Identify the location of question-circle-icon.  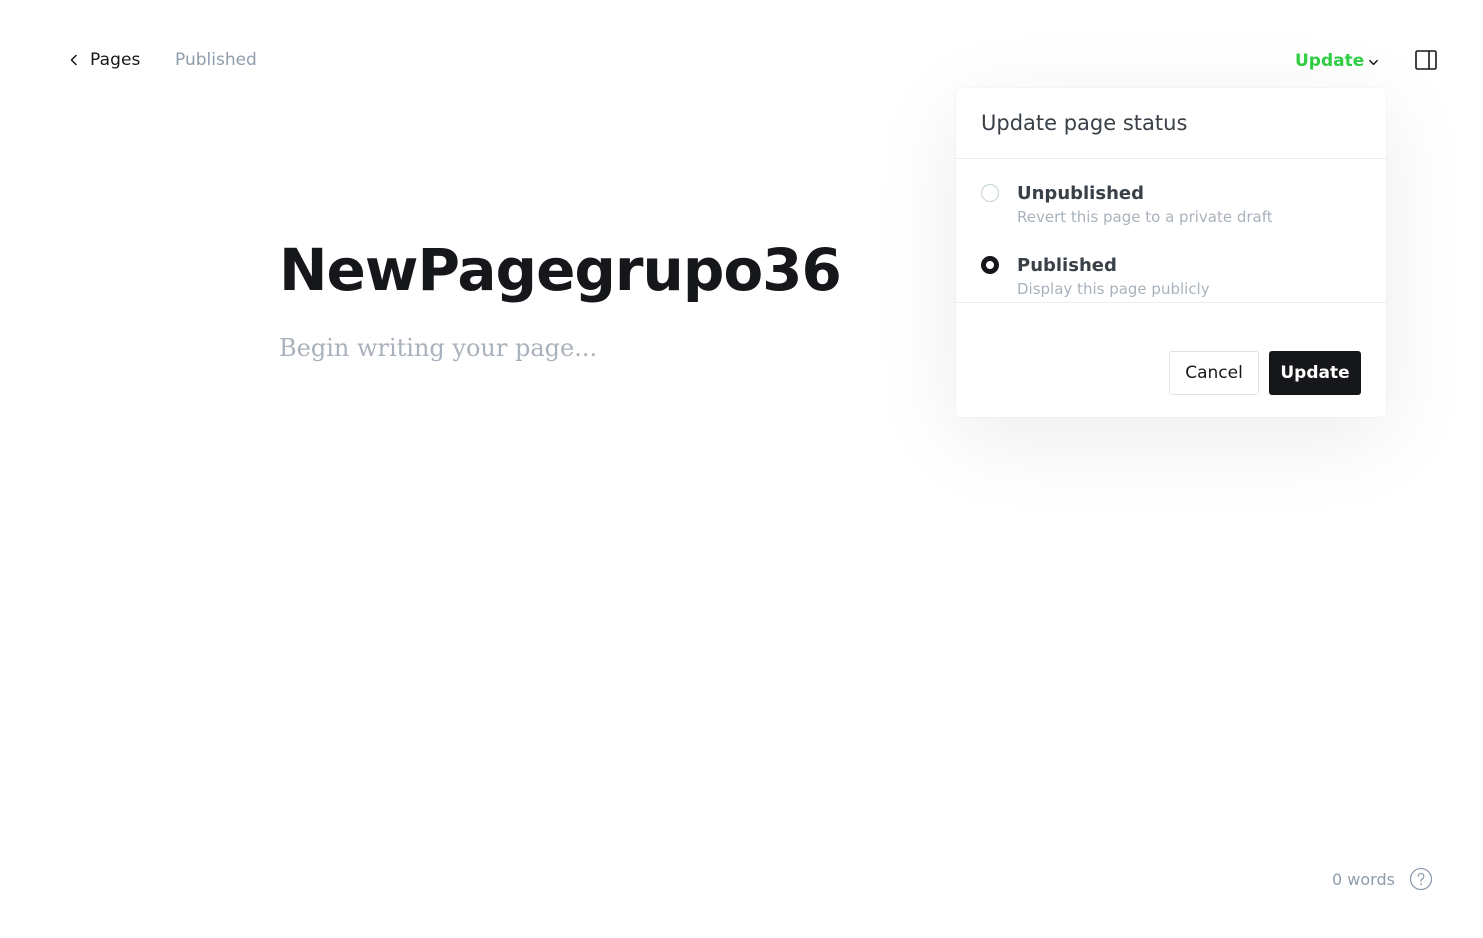
(1421, 879).